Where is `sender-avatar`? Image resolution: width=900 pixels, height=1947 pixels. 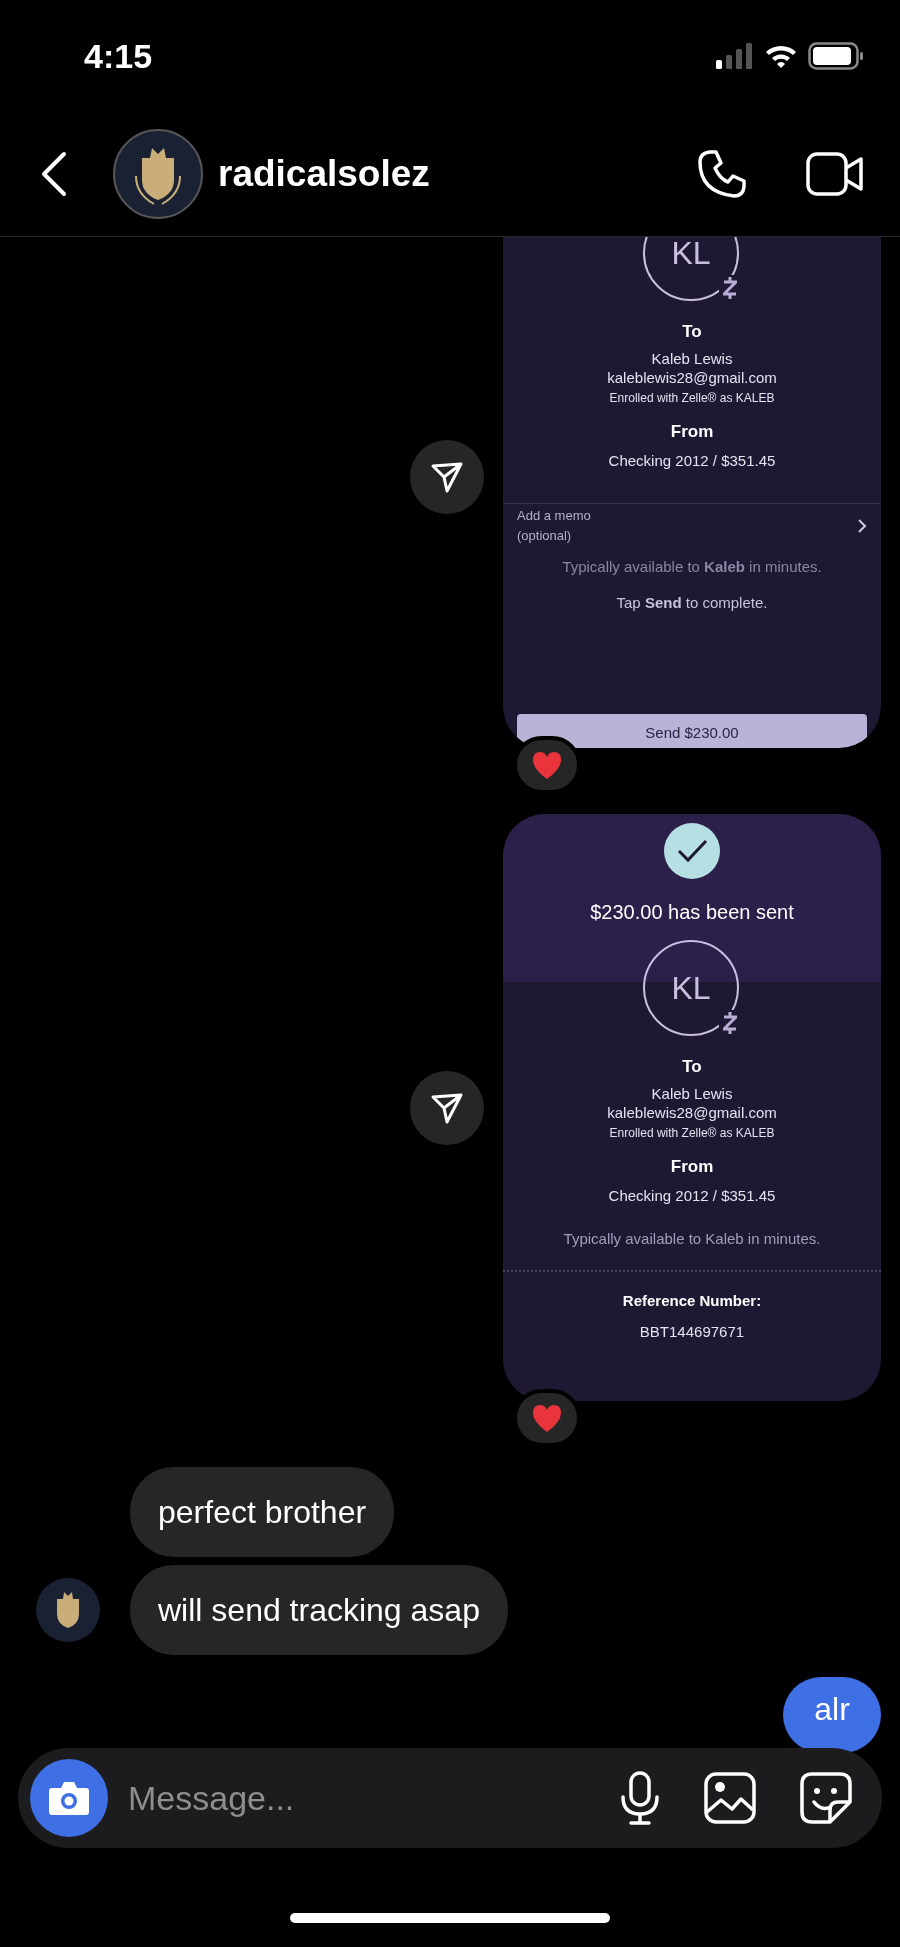
sender-avatar is located at coordinates (68, 1610).